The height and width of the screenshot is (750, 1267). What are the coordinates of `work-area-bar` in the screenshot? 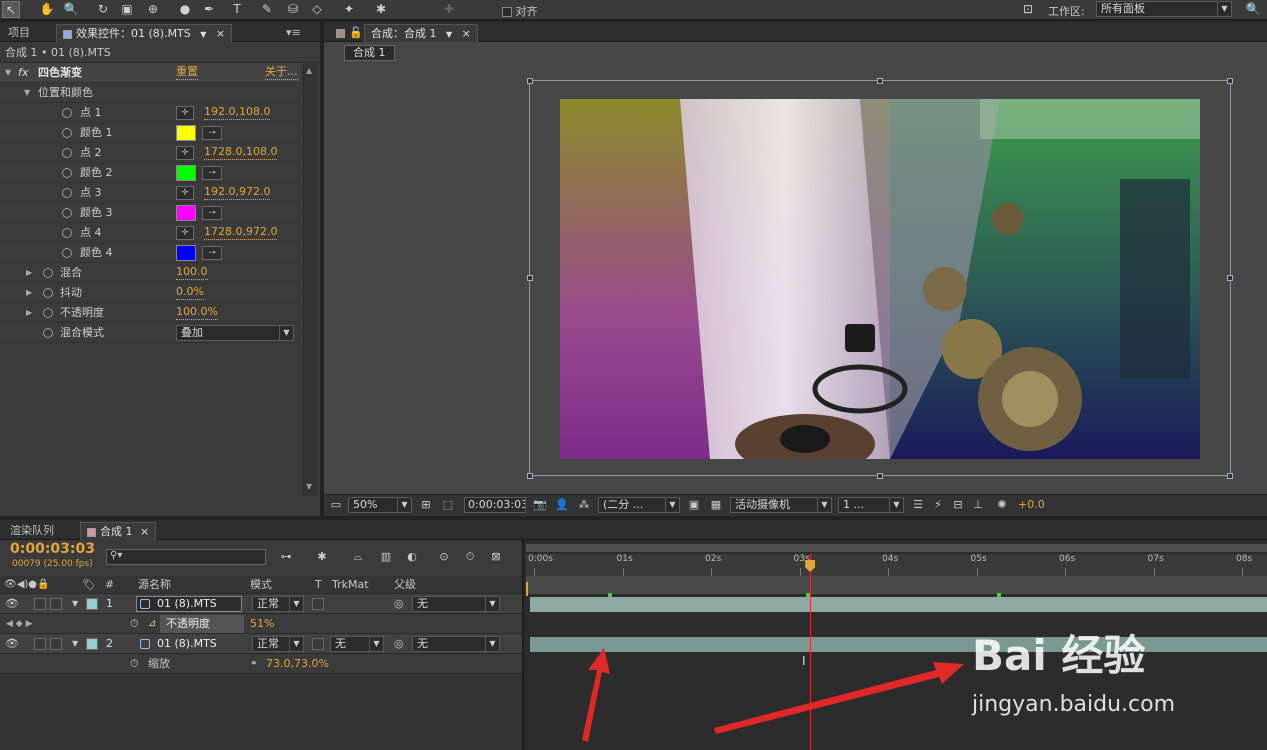 It's located at (896, 548).